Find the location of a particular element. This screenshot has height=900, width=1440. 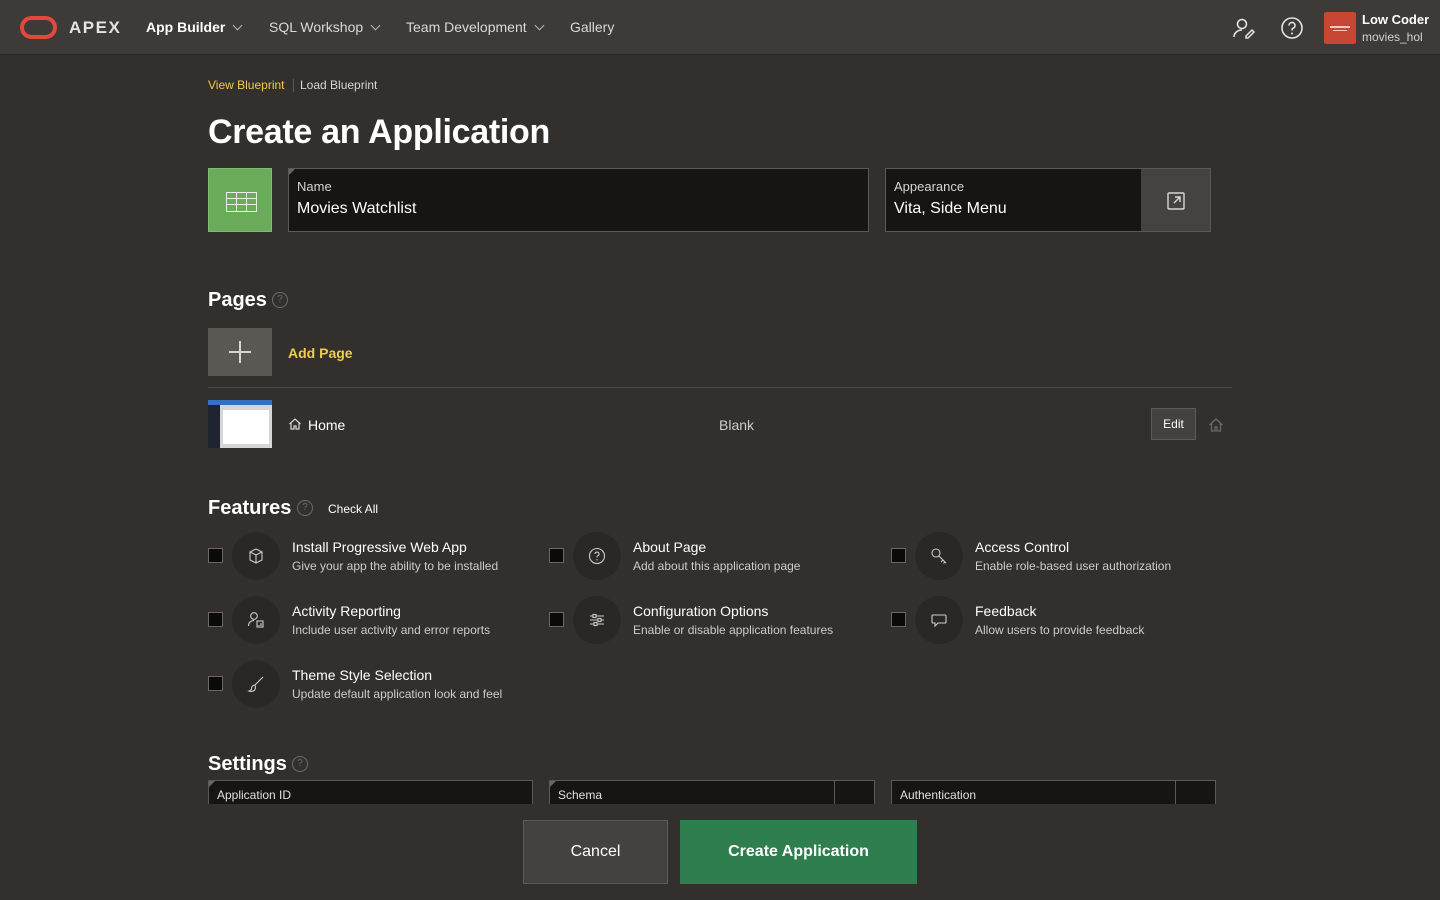

question-circle-icon is located at coordinates (597, 556).